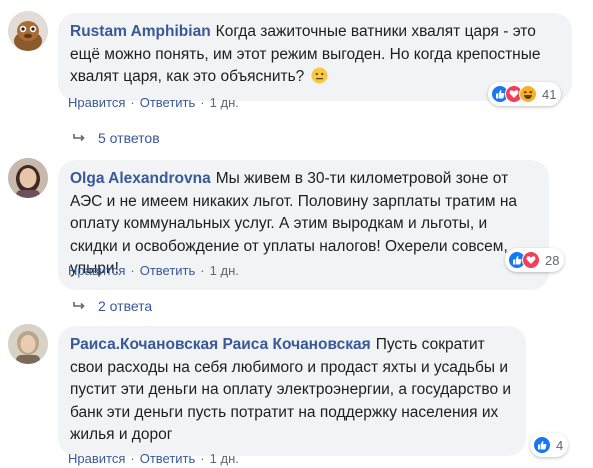 This screenshot has height=468, width=593. I want to click on reaction-count: 28, so click(552, 260).